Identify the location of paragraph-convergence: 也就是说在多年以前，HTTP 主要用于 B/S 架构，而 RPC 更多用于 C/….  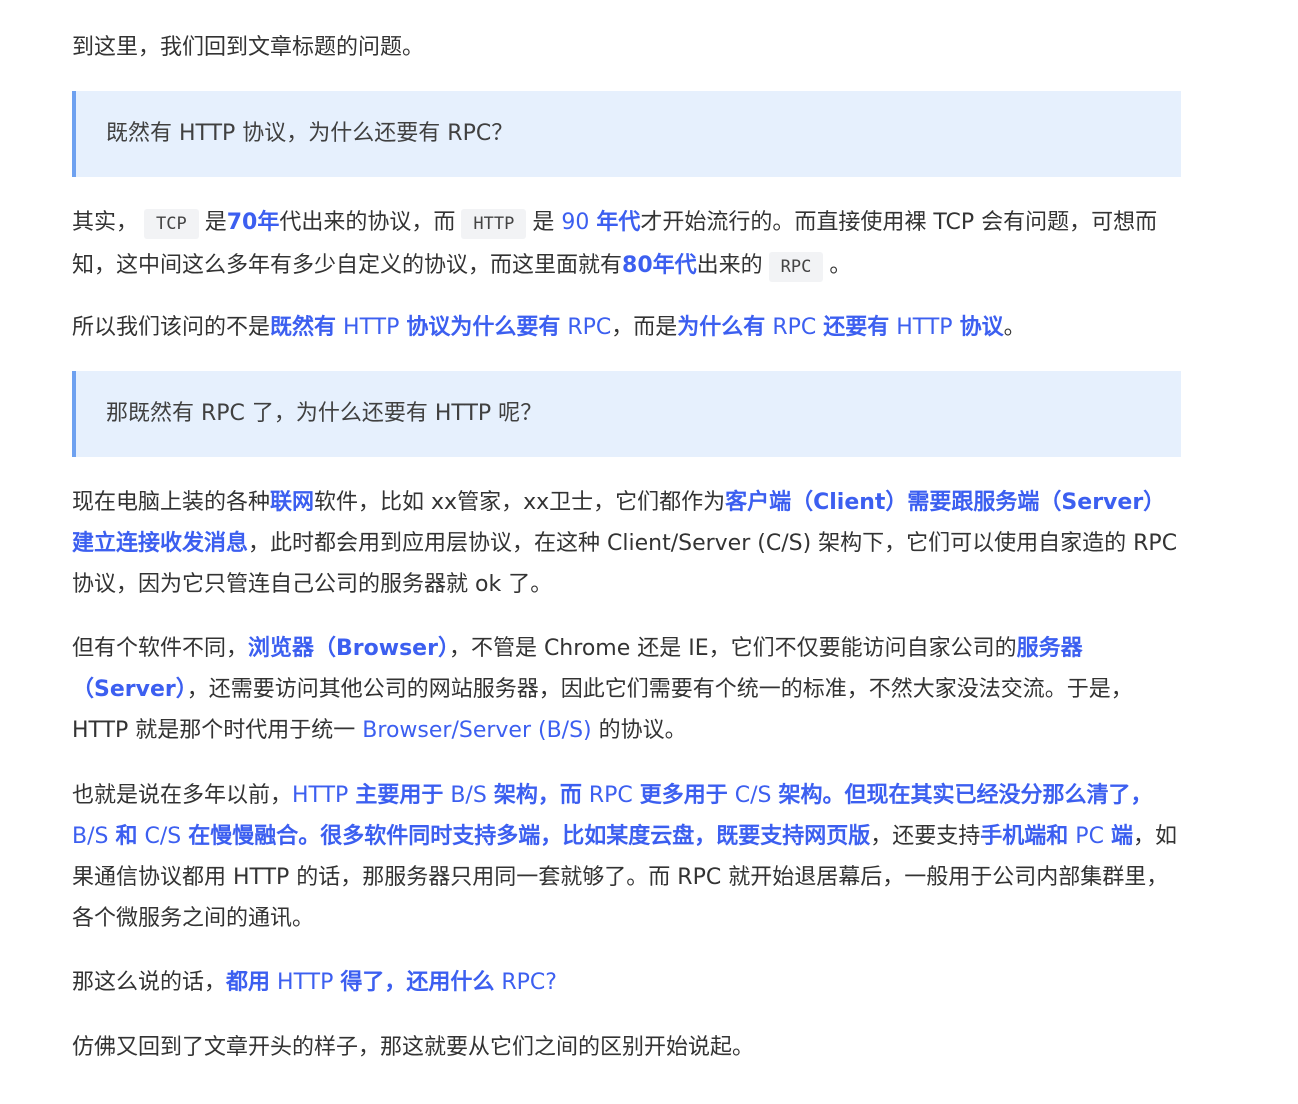
(626, 857).